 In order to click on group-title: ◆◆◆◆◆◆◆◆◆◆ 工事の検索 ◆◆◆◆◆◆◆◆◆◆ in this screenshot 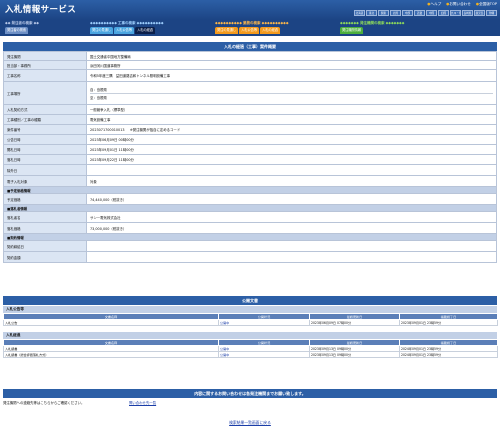, I will do `click(127, 23)`.